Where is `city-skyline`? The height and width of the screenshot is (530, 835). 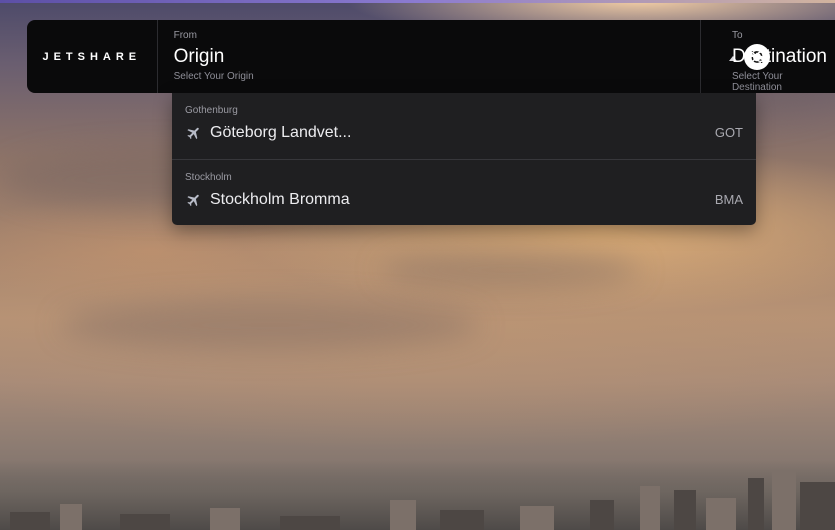
city-skyline is located at coordinates (417, 495).